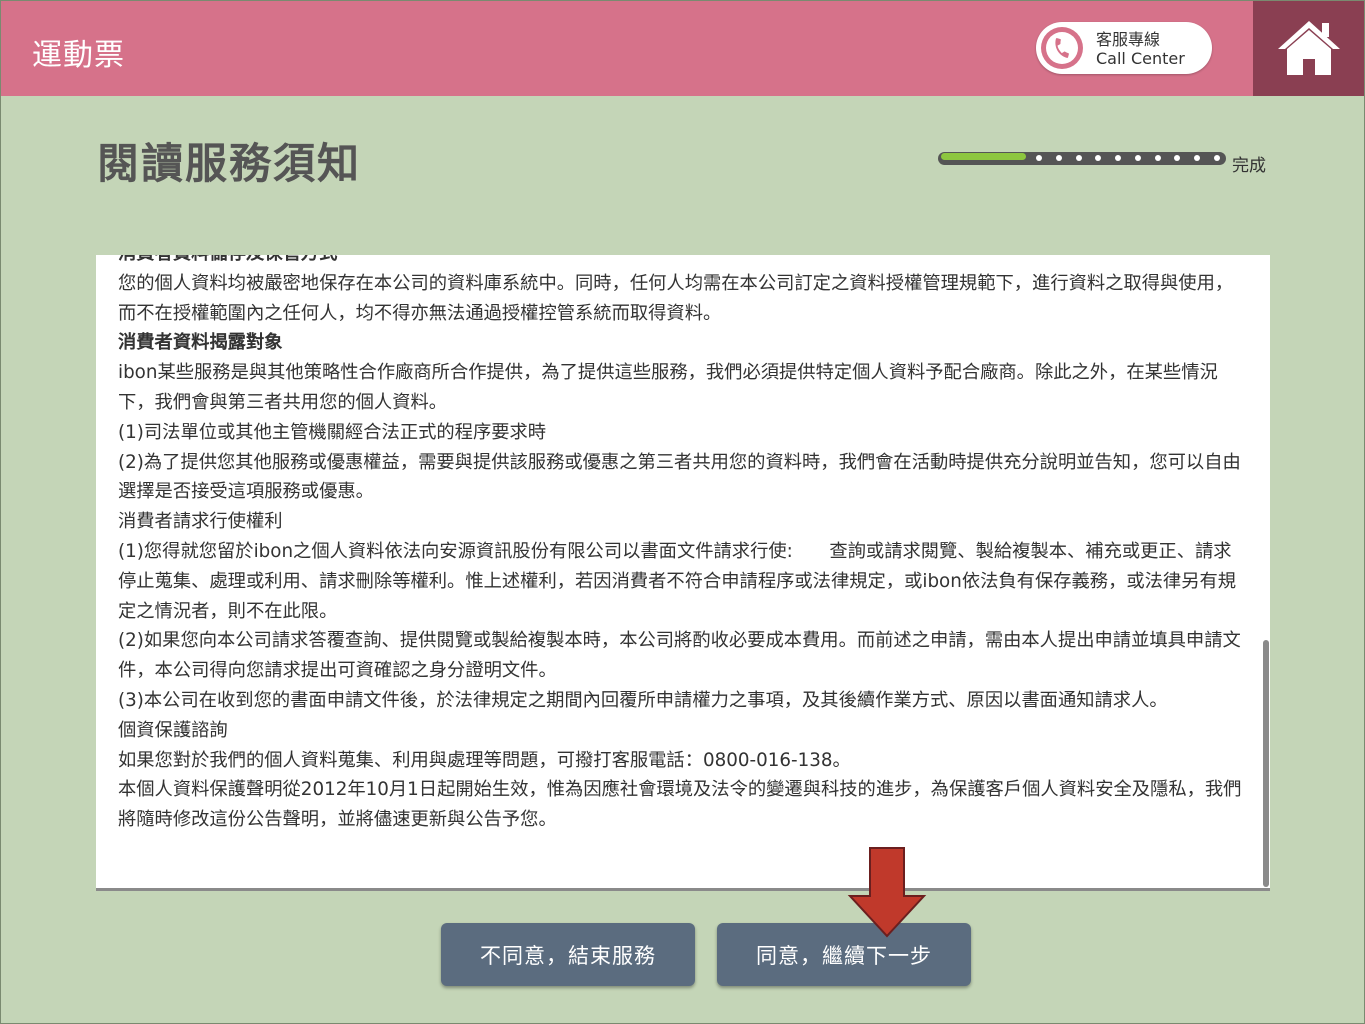  I want to click on down-arrow-icon, so click(887, 892).